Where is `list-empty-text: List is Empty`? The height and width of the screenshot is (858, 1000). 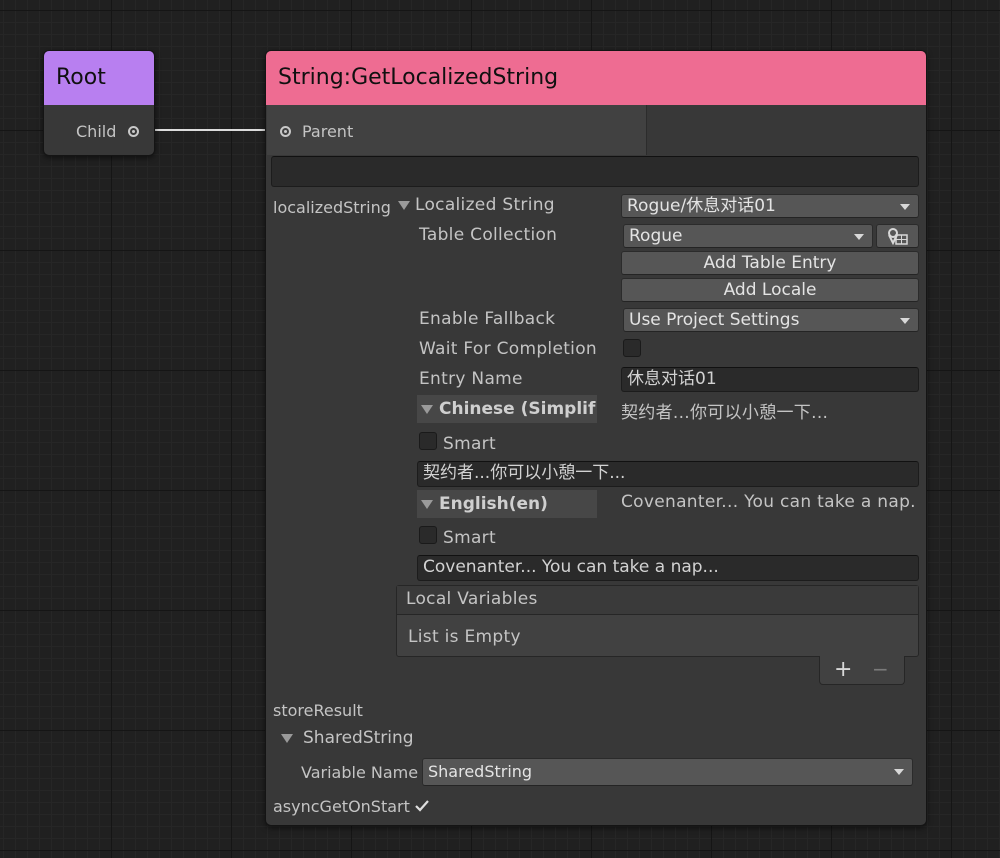
list-empty-text: List is Empty is located at coordinates (464, 637).